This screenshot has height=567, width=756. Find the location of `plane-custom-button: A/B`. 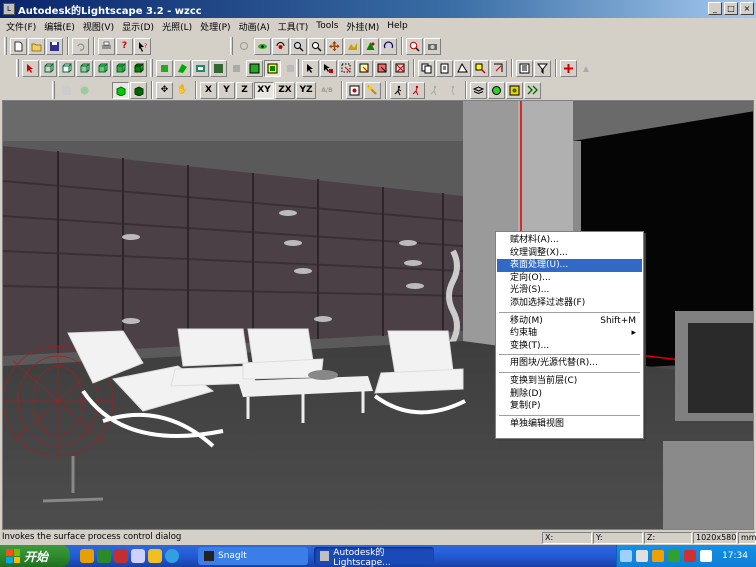

plane-custom-button: A/B is located at coordinates (327, 90).